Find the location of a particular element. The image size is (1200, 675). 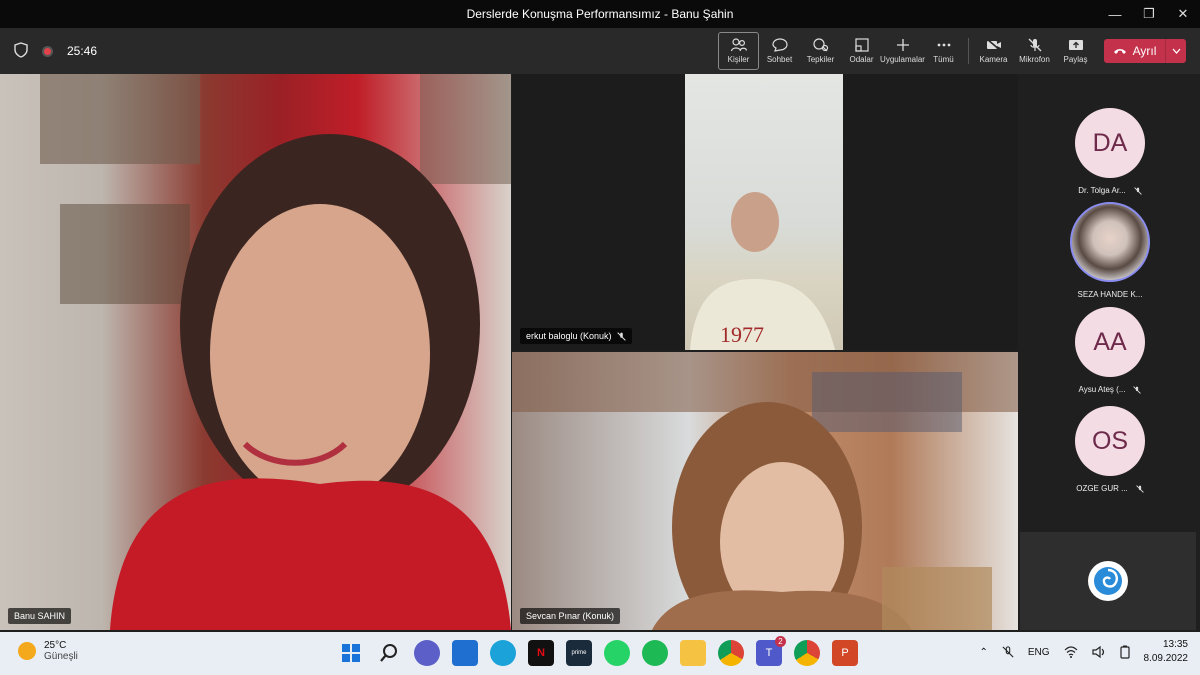

leave-button: Ayrıl is located at coordinates (1145, 51).